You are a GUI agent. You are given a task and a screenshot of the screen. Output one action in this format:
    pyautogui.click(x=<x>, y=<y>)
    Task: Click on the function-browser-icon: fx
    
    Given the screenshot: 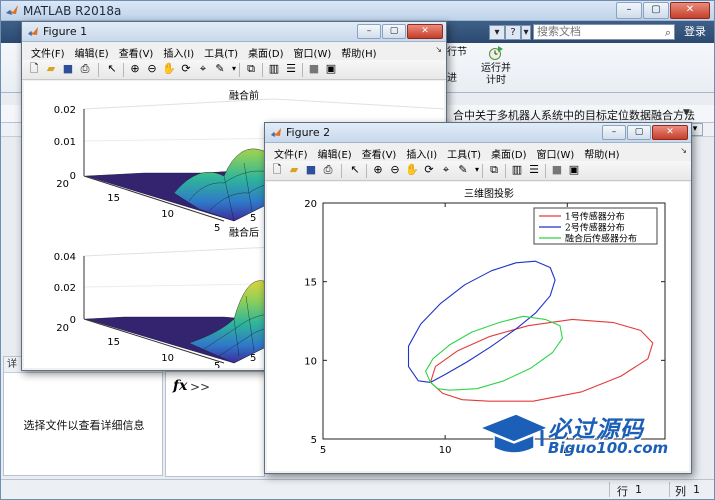 What is the action you would take?
    pyautogui.click(x=180, y=386)
    